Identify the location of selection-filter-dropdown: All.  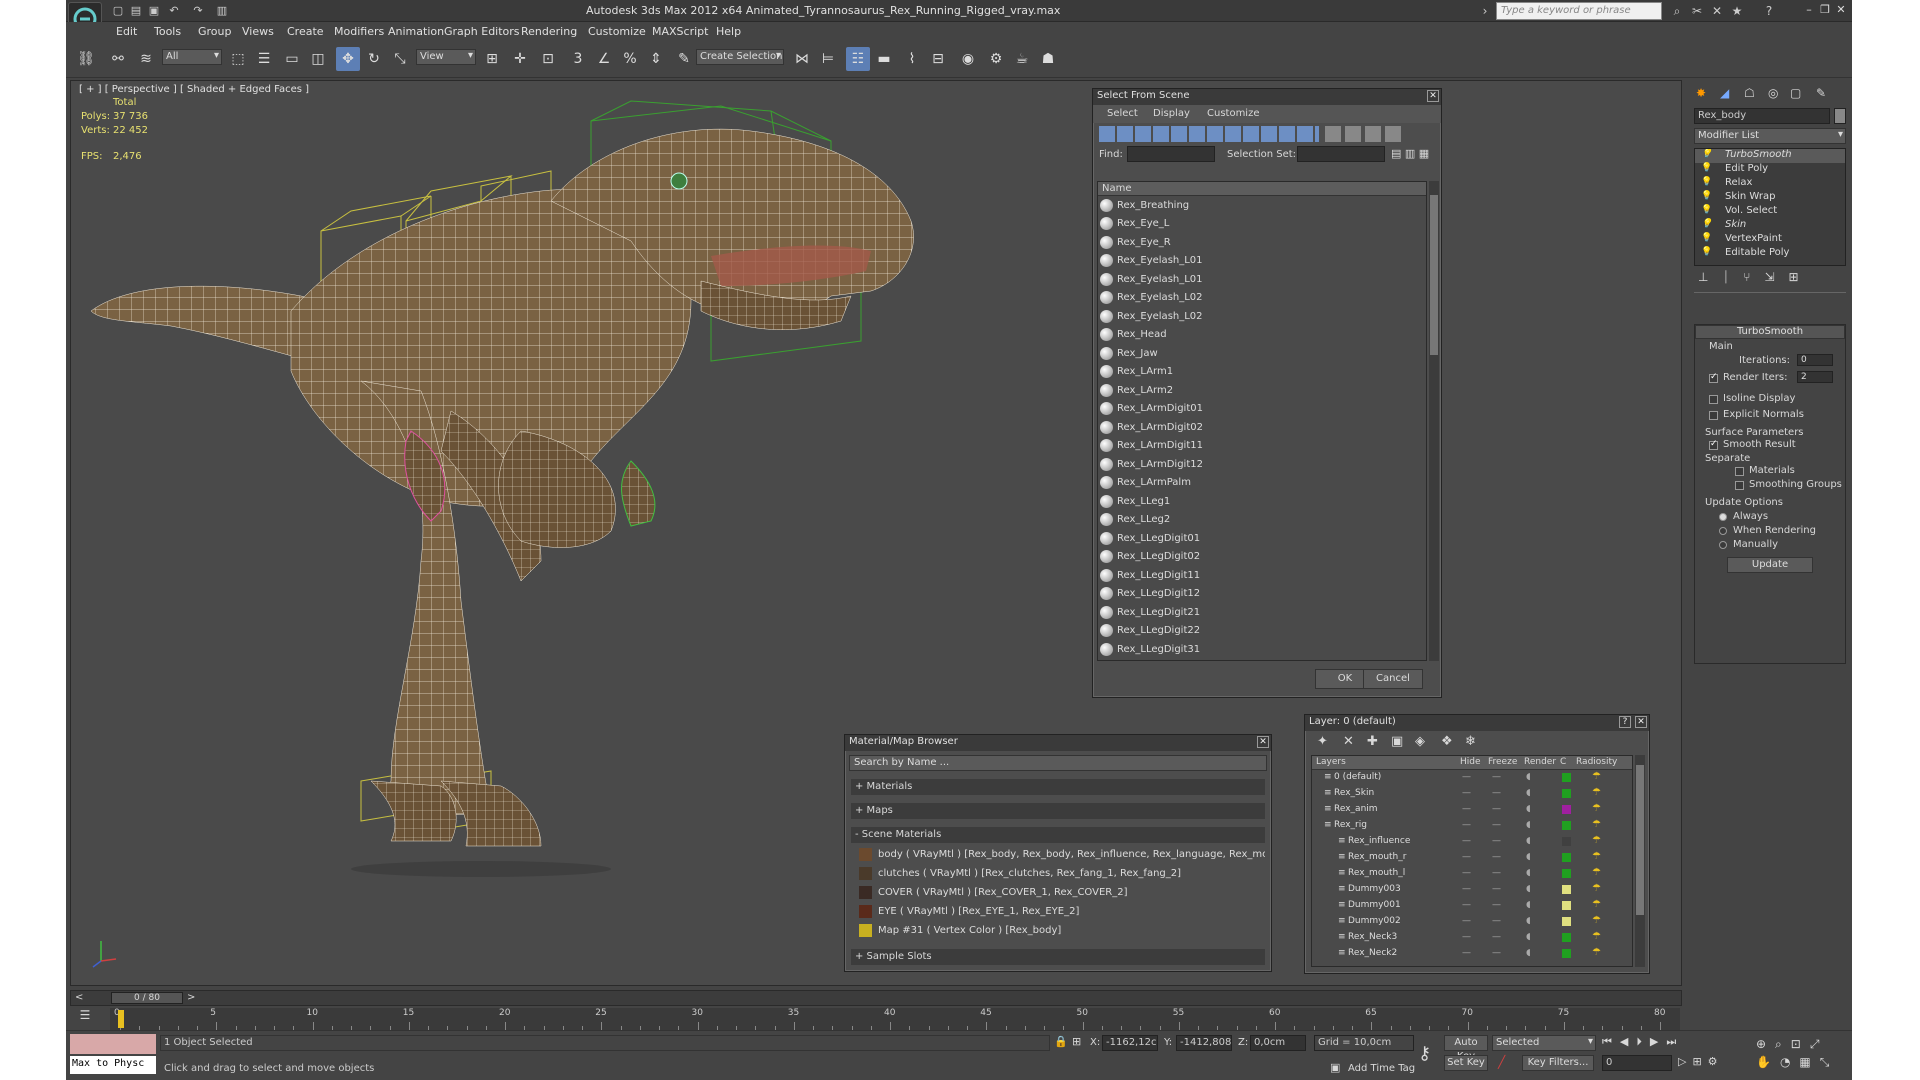
(192, 57).